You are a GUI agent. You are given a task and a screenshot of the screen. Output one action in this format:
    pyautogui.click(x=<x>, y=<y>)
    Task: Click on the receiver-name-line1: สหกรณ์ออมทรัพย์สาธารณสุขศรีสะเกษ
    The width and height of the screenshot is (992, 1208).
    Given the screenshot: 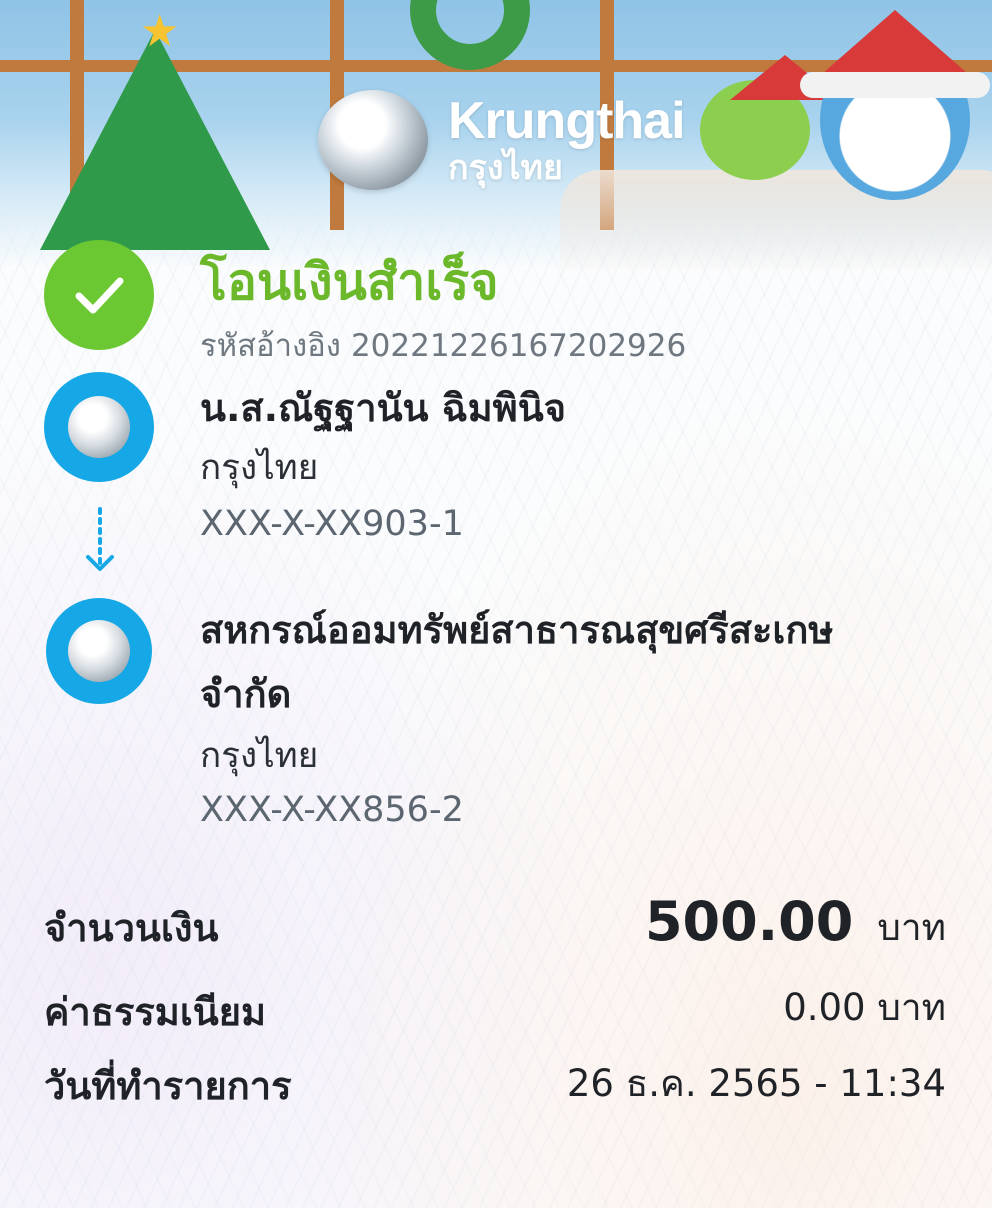 What is the action you would take?
    pyautogui.click(x=517, y=630)
    